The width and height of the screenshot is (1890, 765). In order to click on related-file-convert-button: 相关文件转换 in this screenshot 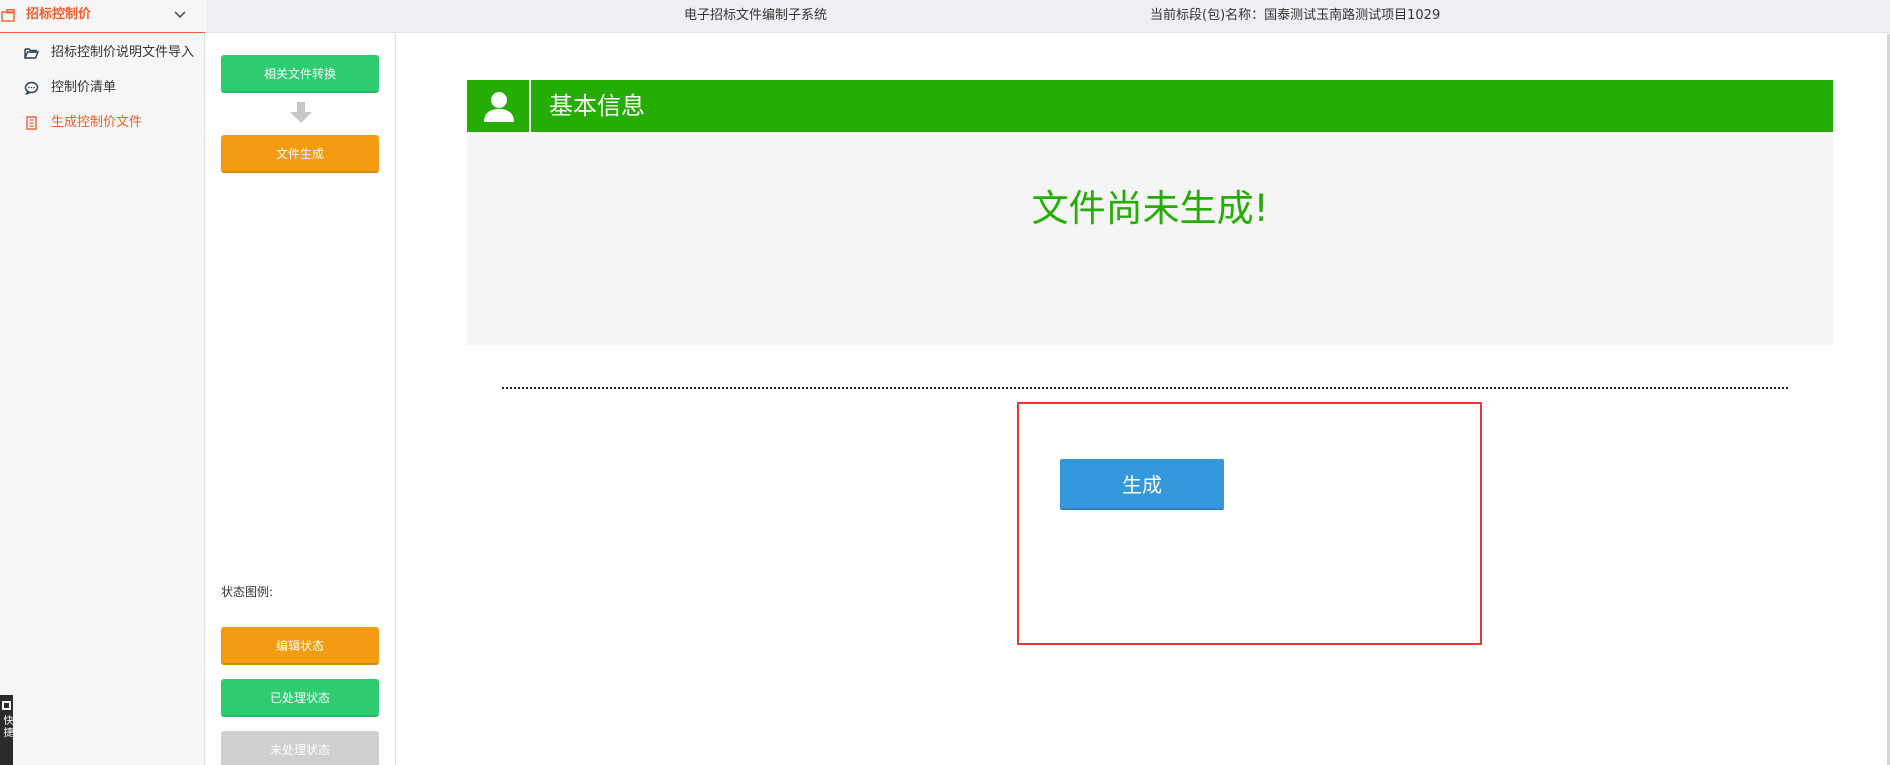, I will do `click(300, 74)`.